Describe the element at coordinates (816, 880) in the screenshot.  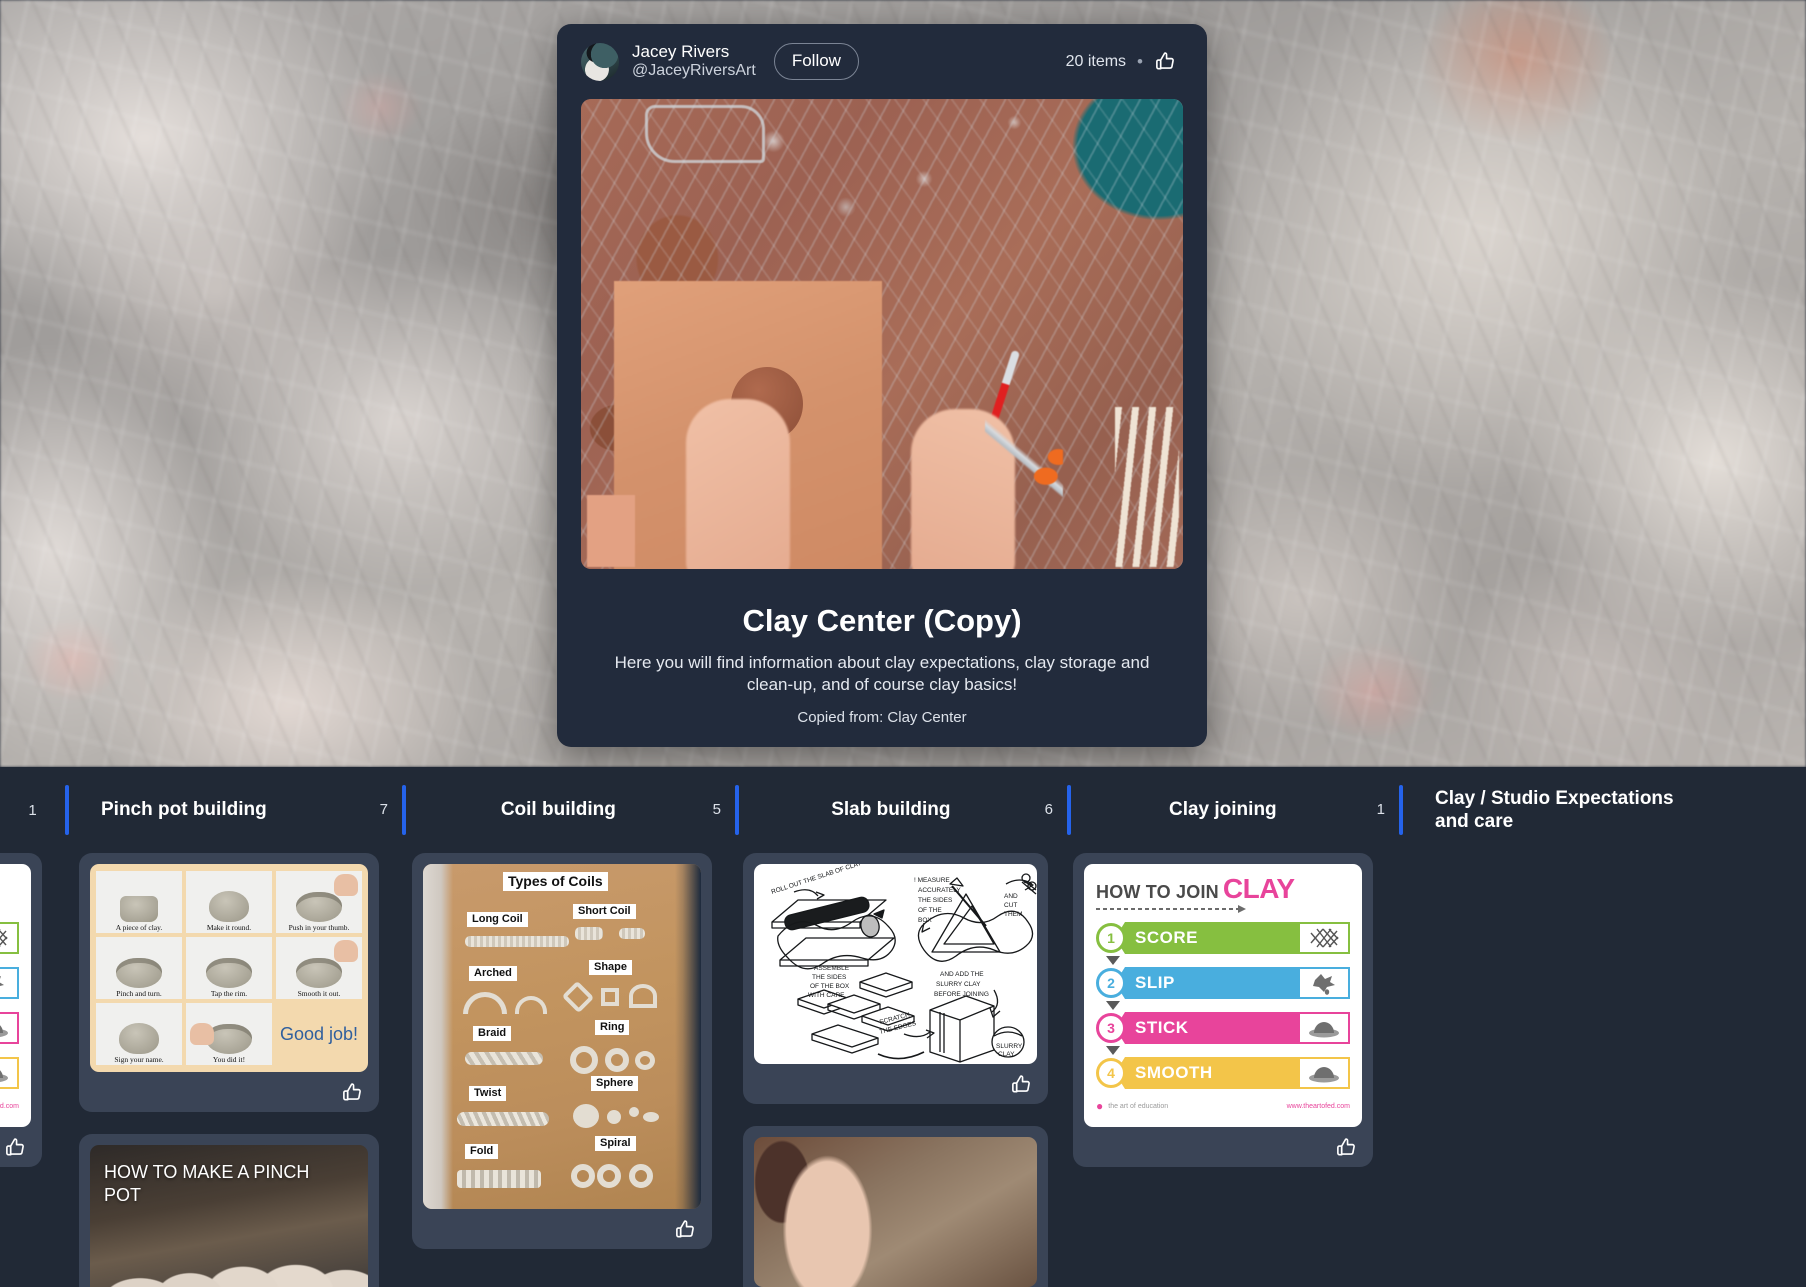
I see `svg-text: ROLL OUT THE SLAB OF CLAY` at that location.